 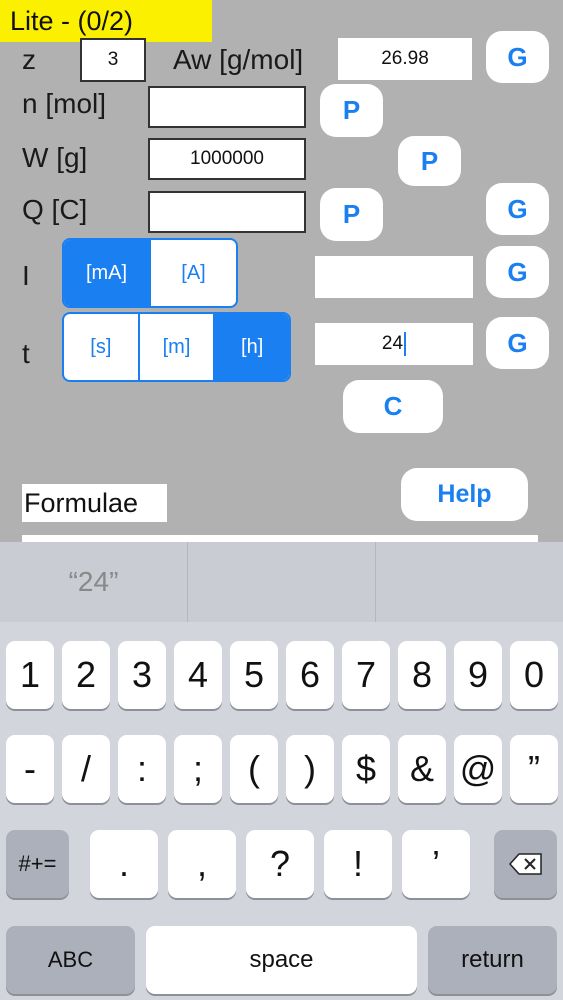 What do you see at coordinates (202, 864) in the screenshot?
I see `key-comma: ,` at bounding box center [202, 864].